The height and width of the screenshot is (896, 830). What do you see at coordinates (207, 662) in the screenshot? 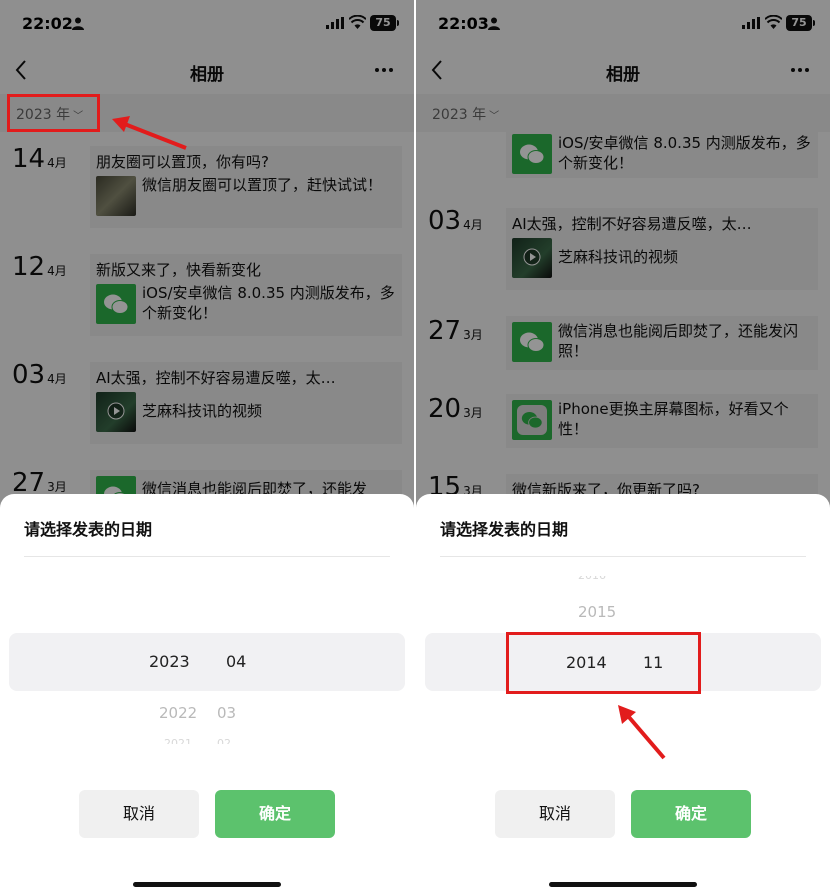
I see `picker-selection-band` at bounding box center [207, 662].